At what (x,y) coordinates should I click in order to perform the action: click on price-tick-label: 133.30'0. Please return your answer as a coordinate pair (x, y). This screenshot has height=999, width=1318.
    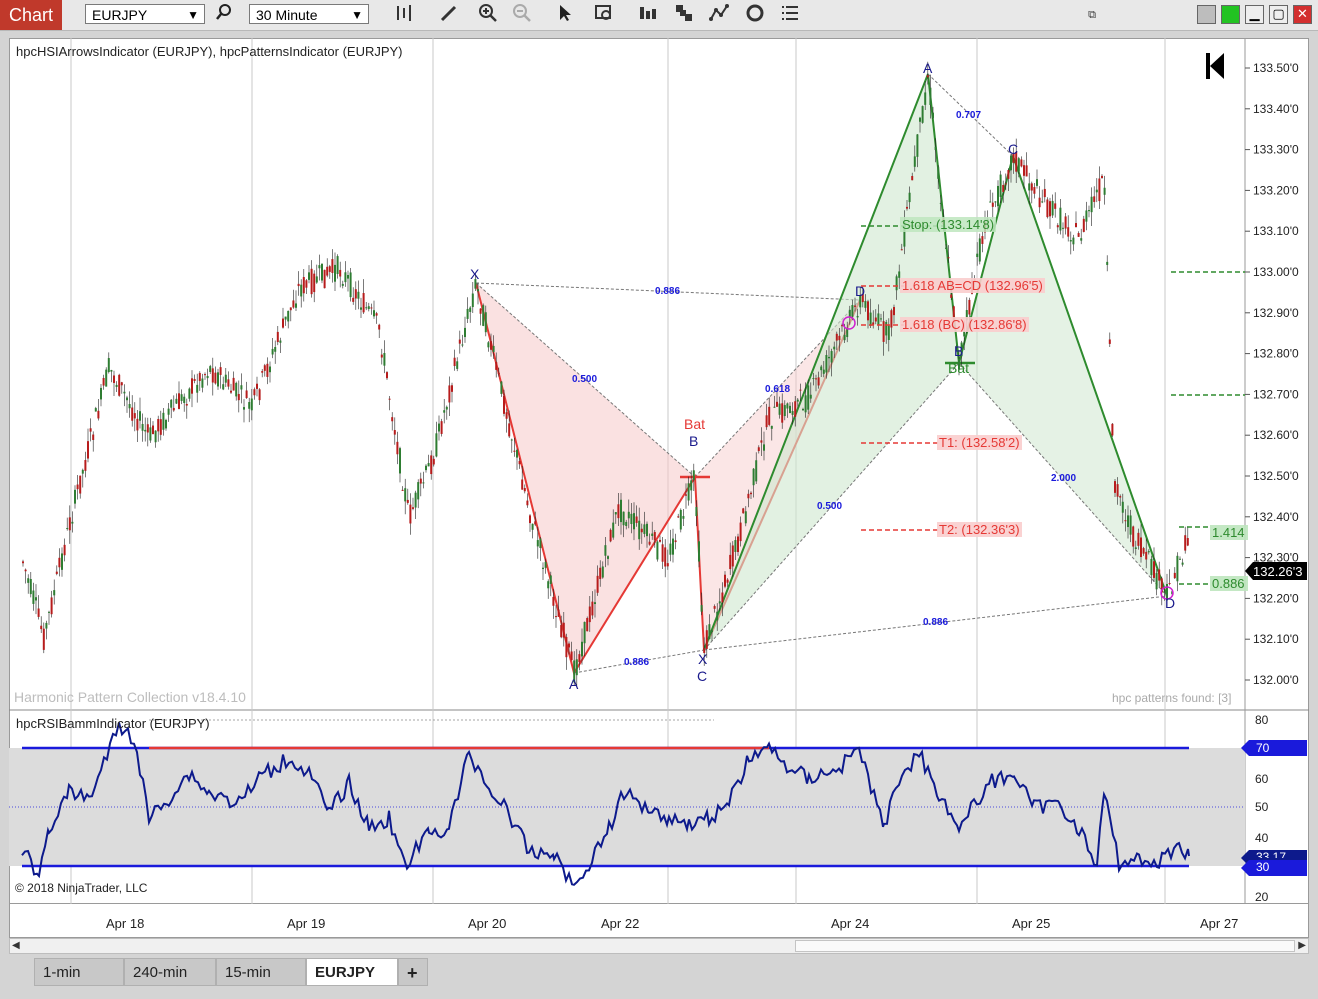
    Looking at the image, I should click on (1276, 150).